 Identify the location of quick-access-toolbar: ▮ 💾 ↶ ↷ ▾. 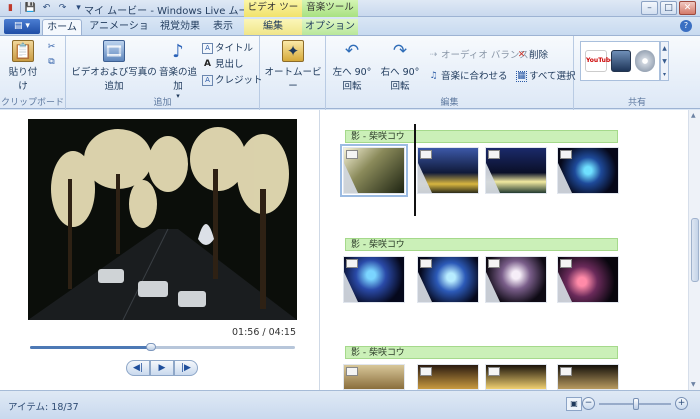
(44, 8).